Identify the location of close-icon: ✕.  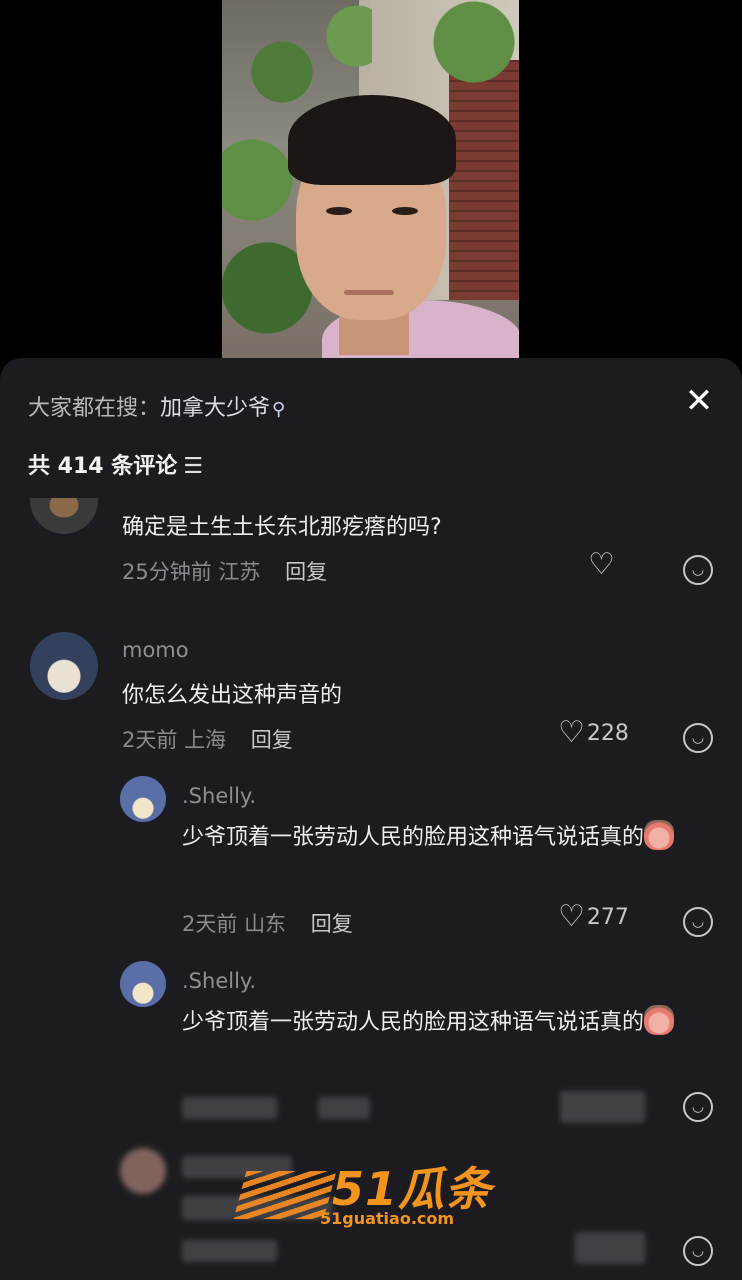
(699, 401).